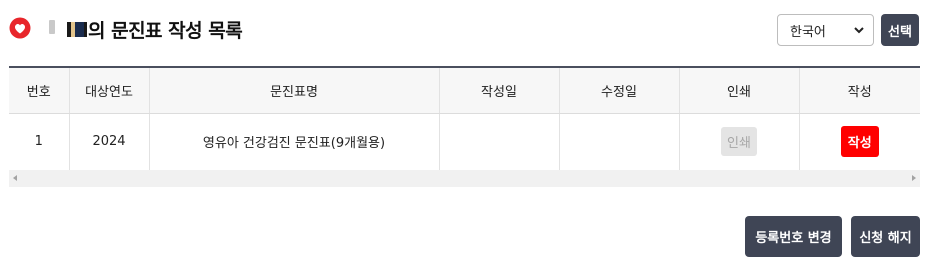 Image resolution: width=932 pixels, height=271 pixels. What do you see at coordinates (739, 90) in the screenshot?
I see `column-header-print: 인쇄` at bounding box center [739, 90].